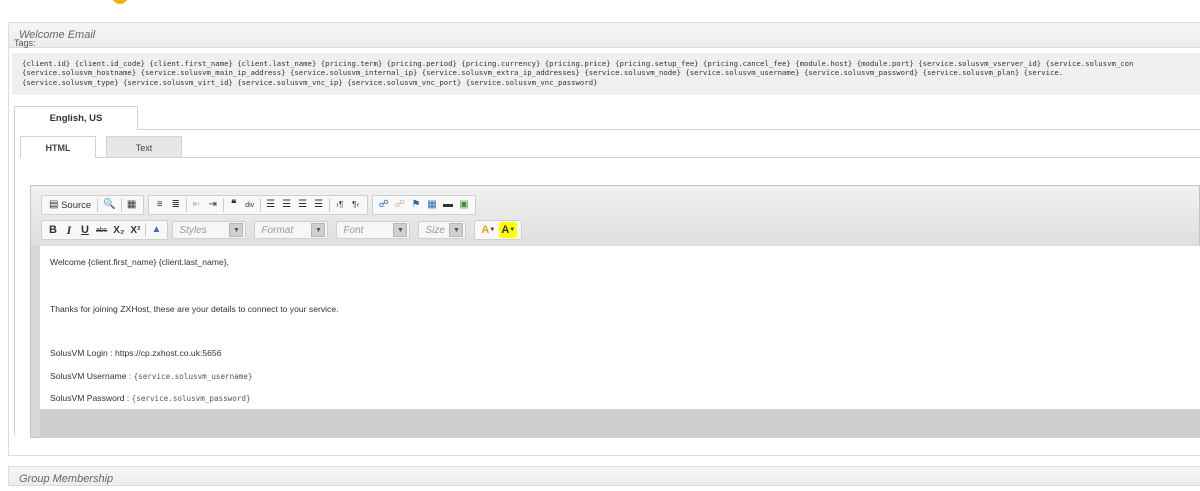 The width and height of the screenshot is (1200, 491). I want to click on align-right-button: ☰, so click(303, 205).